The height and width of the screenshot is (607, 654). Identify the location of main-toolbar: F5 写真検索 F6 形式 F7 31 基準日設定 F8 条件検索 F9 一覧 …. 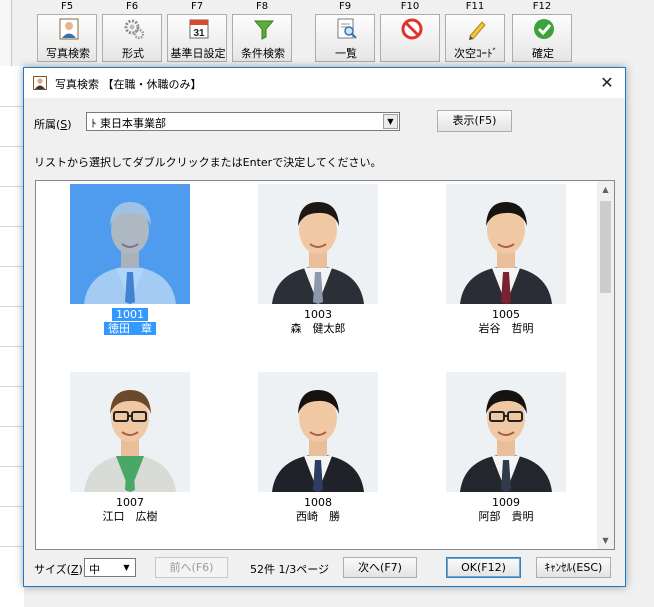
(327, 33).